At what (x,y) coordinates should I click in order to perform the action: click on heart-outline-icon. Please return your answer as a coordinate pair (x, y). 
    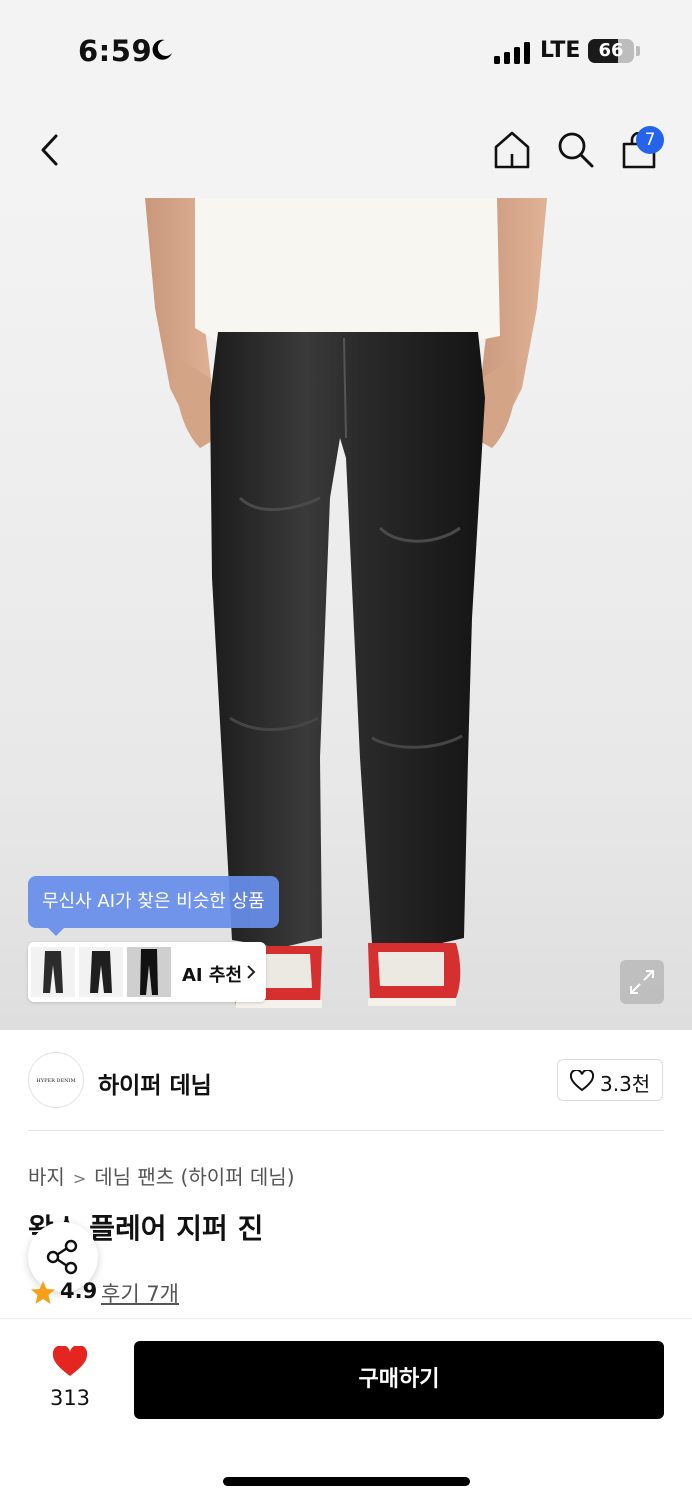
    Looking at the image, I should click on (582, 1081).